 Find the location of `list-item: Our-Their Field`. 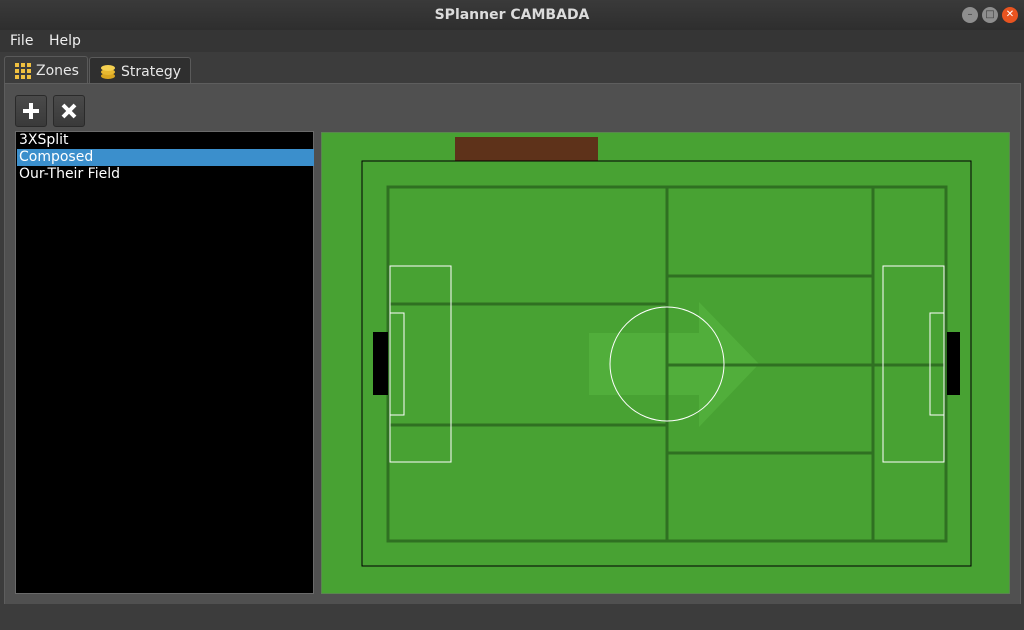

list-item: Our-Their Field is located at coordinates (165, 174).